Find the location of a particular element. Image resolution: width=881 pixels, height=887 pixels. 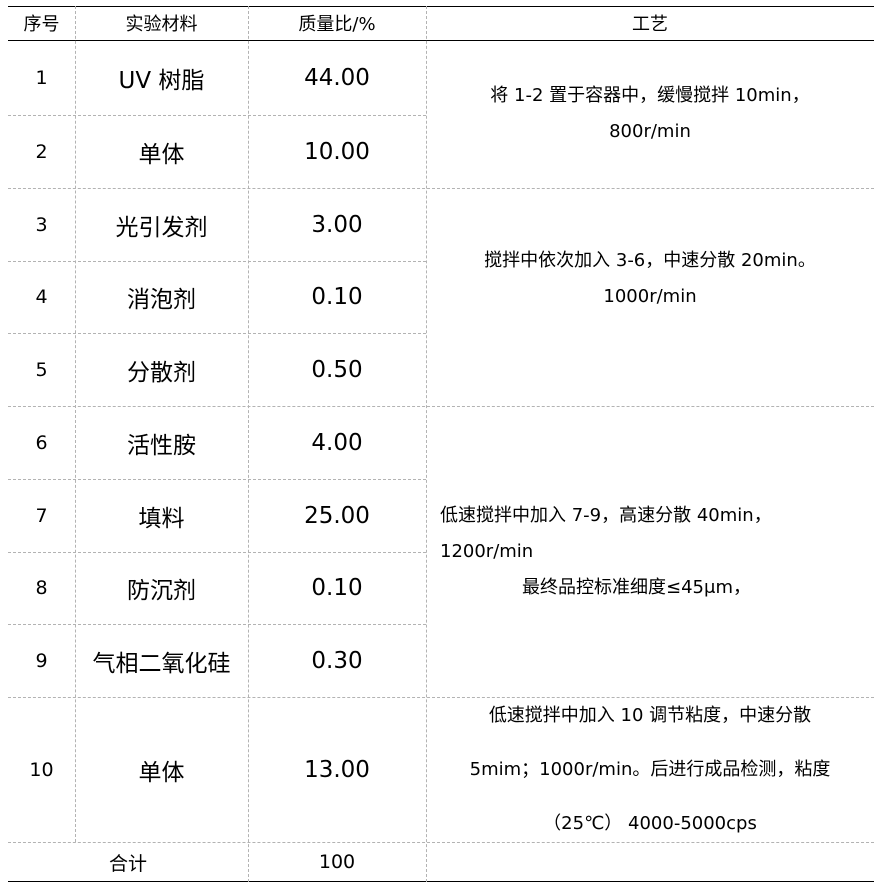

row-seq: 2 is located at coordinates (41, 151).